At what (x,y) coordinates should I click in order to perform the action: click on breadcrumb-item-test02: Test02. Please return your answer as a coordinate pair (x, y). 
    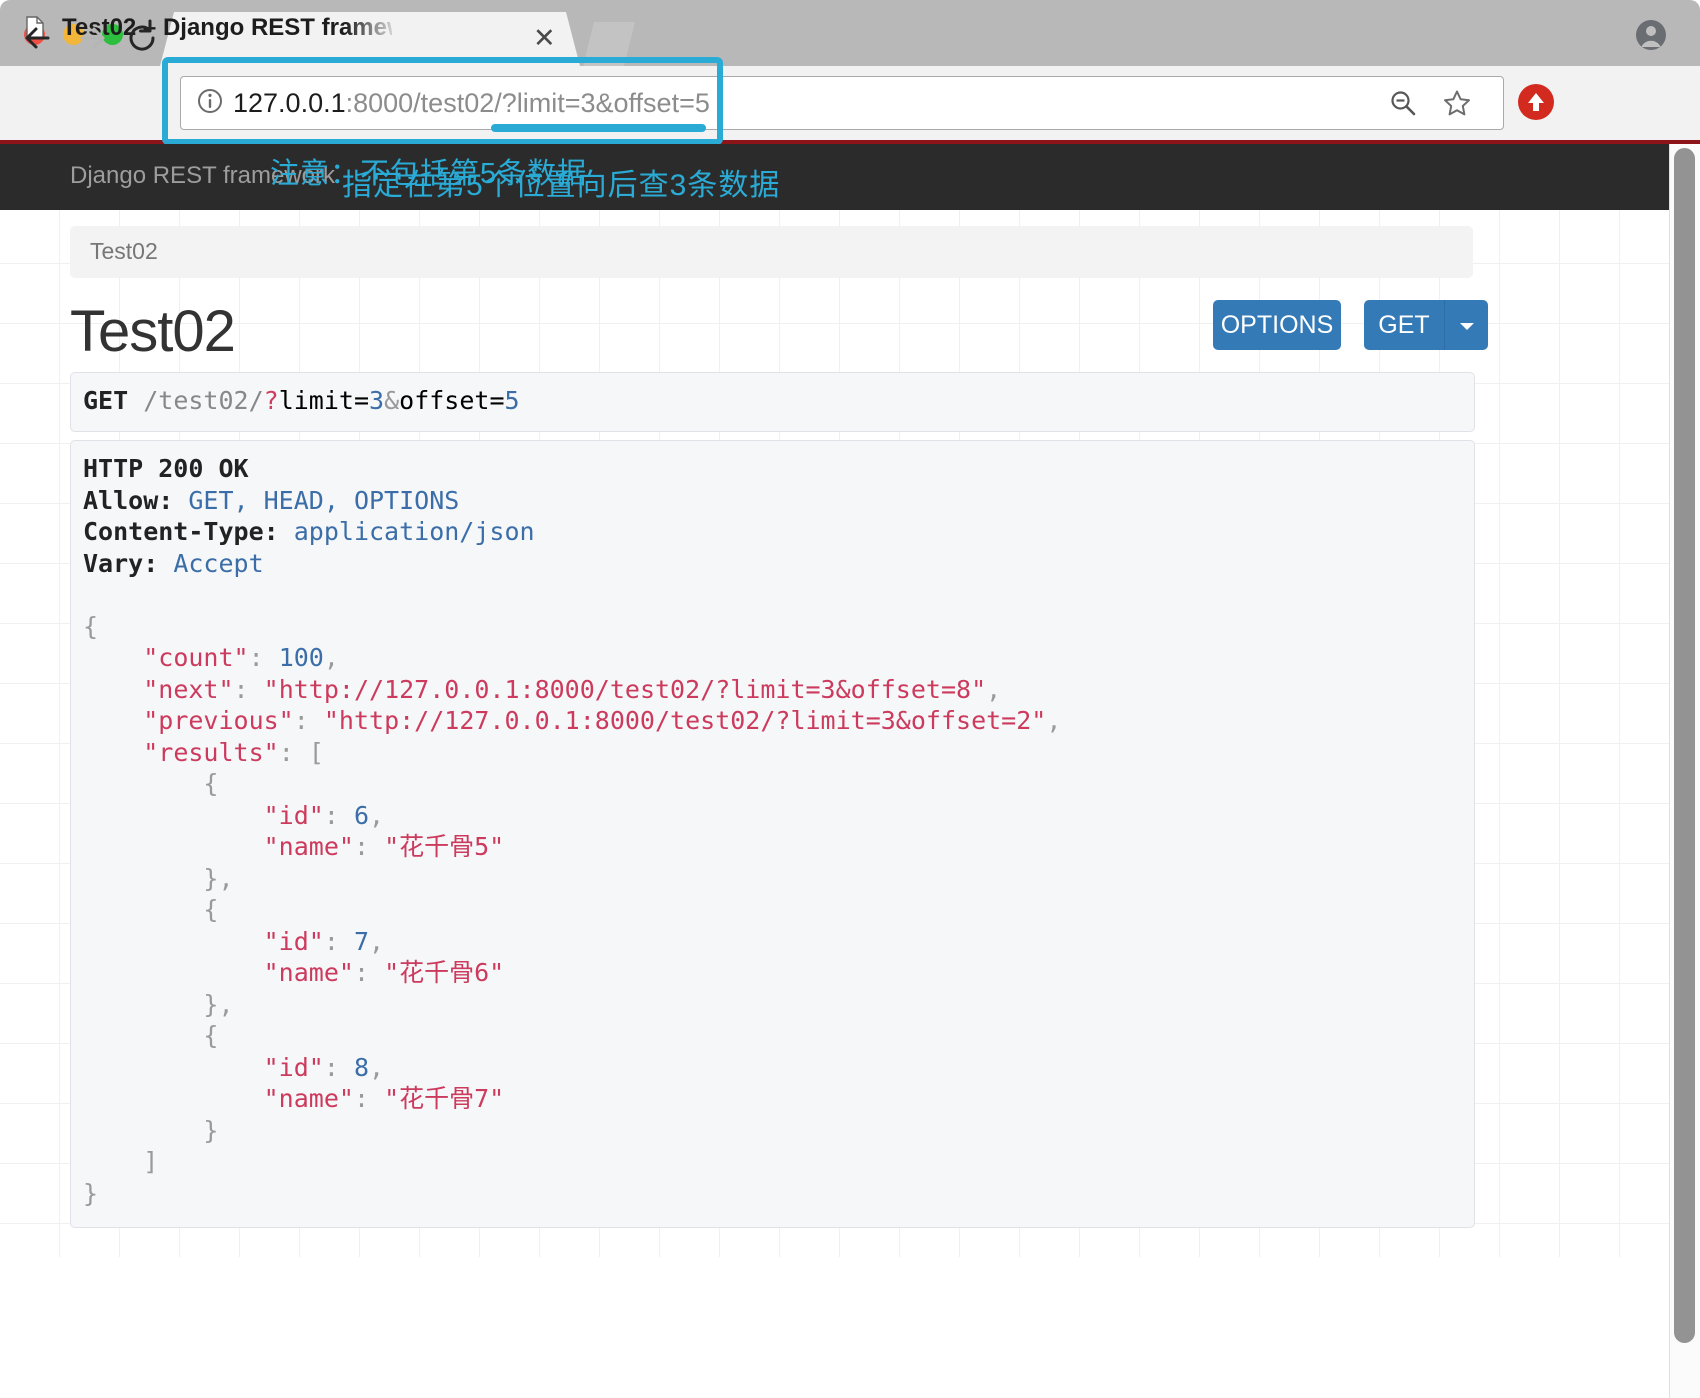
    Looking at the image, I should click on (124, 251).